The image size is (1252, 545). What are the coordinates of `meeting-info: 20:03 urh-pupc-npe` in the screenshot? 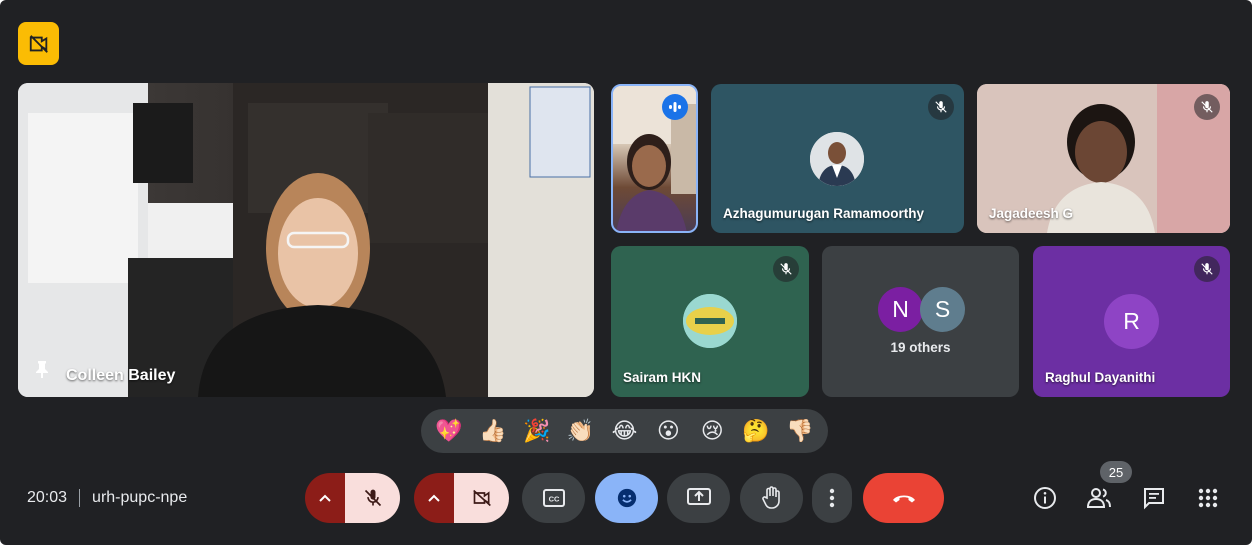 It's located at (107, 498).